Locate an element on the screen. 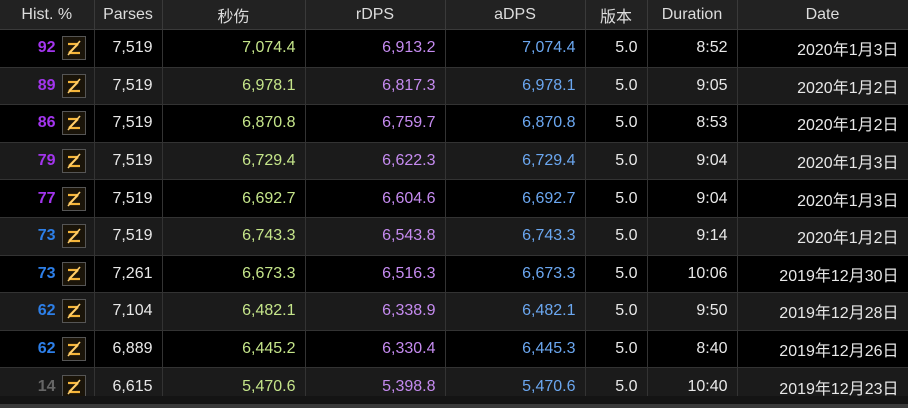 The width and height of the screenshot is (908, 408). rdps-cell: 6,338.9 is located at coordinates (375, 311).